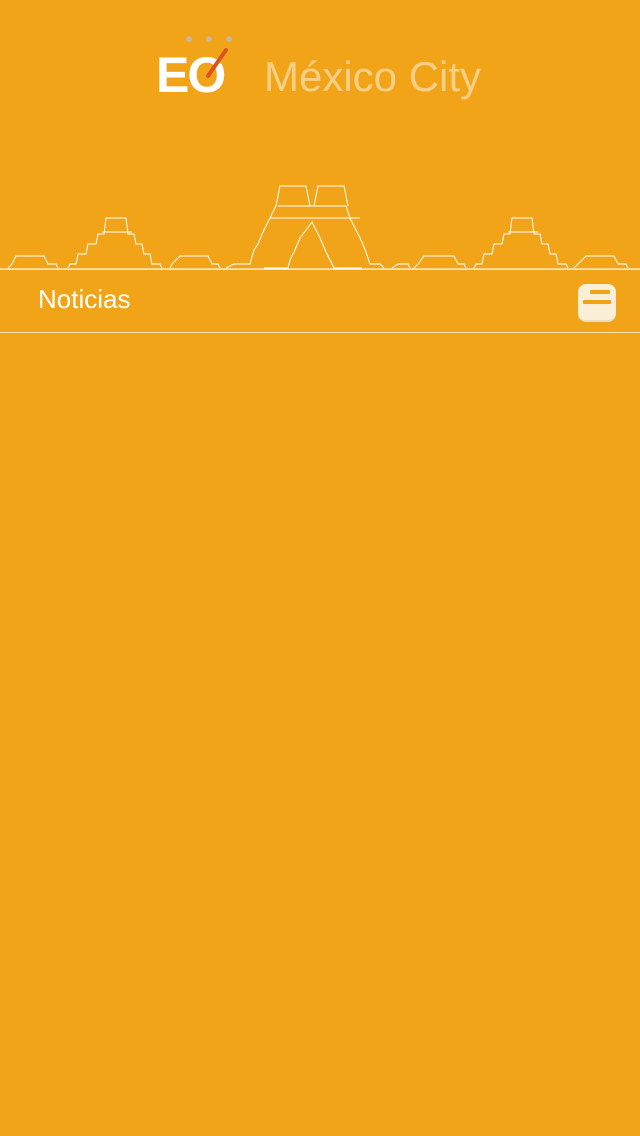 The width and height of the screenshot is (640, 1136). What do you see at coordinates (597, 303) in the screenshot?
I see `menu-button` at bounding box center [597, 303].